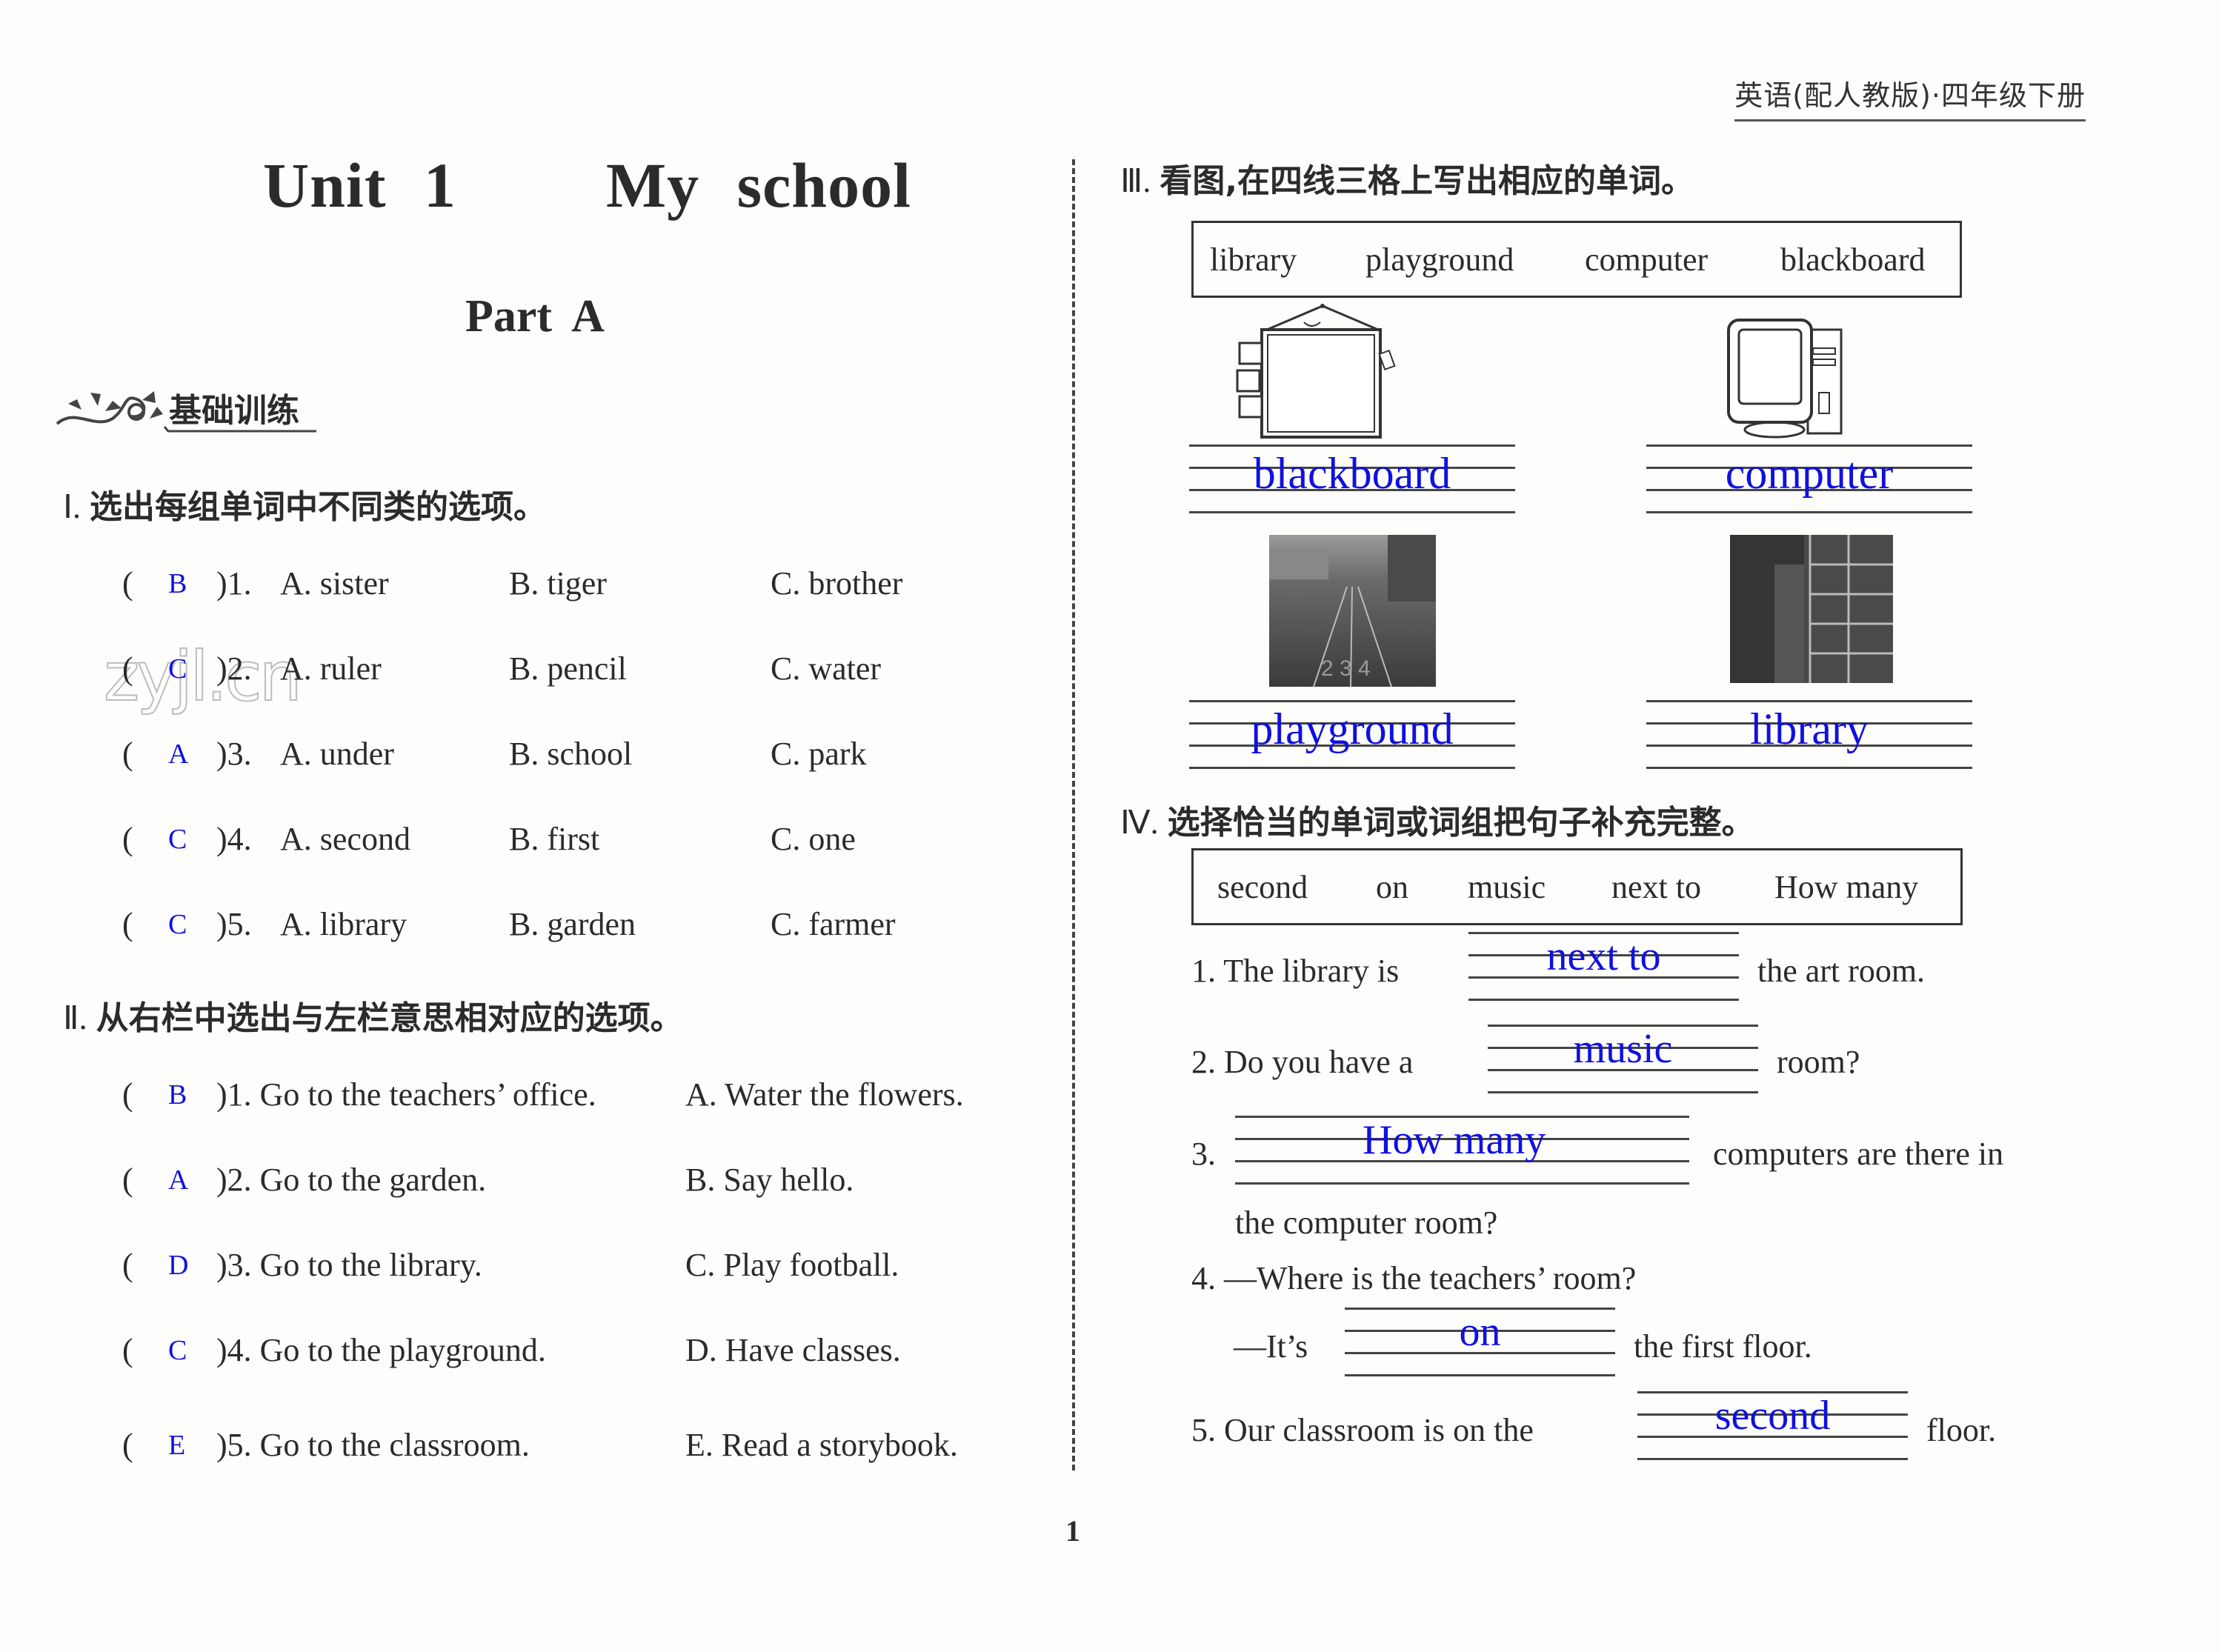 The image size is (2219, 1652). What do you see at coordinates (1577, 886) in the screenshot?
I see `section-4-word-bank: second on music next to How many` at bounding box center [1577, 886].